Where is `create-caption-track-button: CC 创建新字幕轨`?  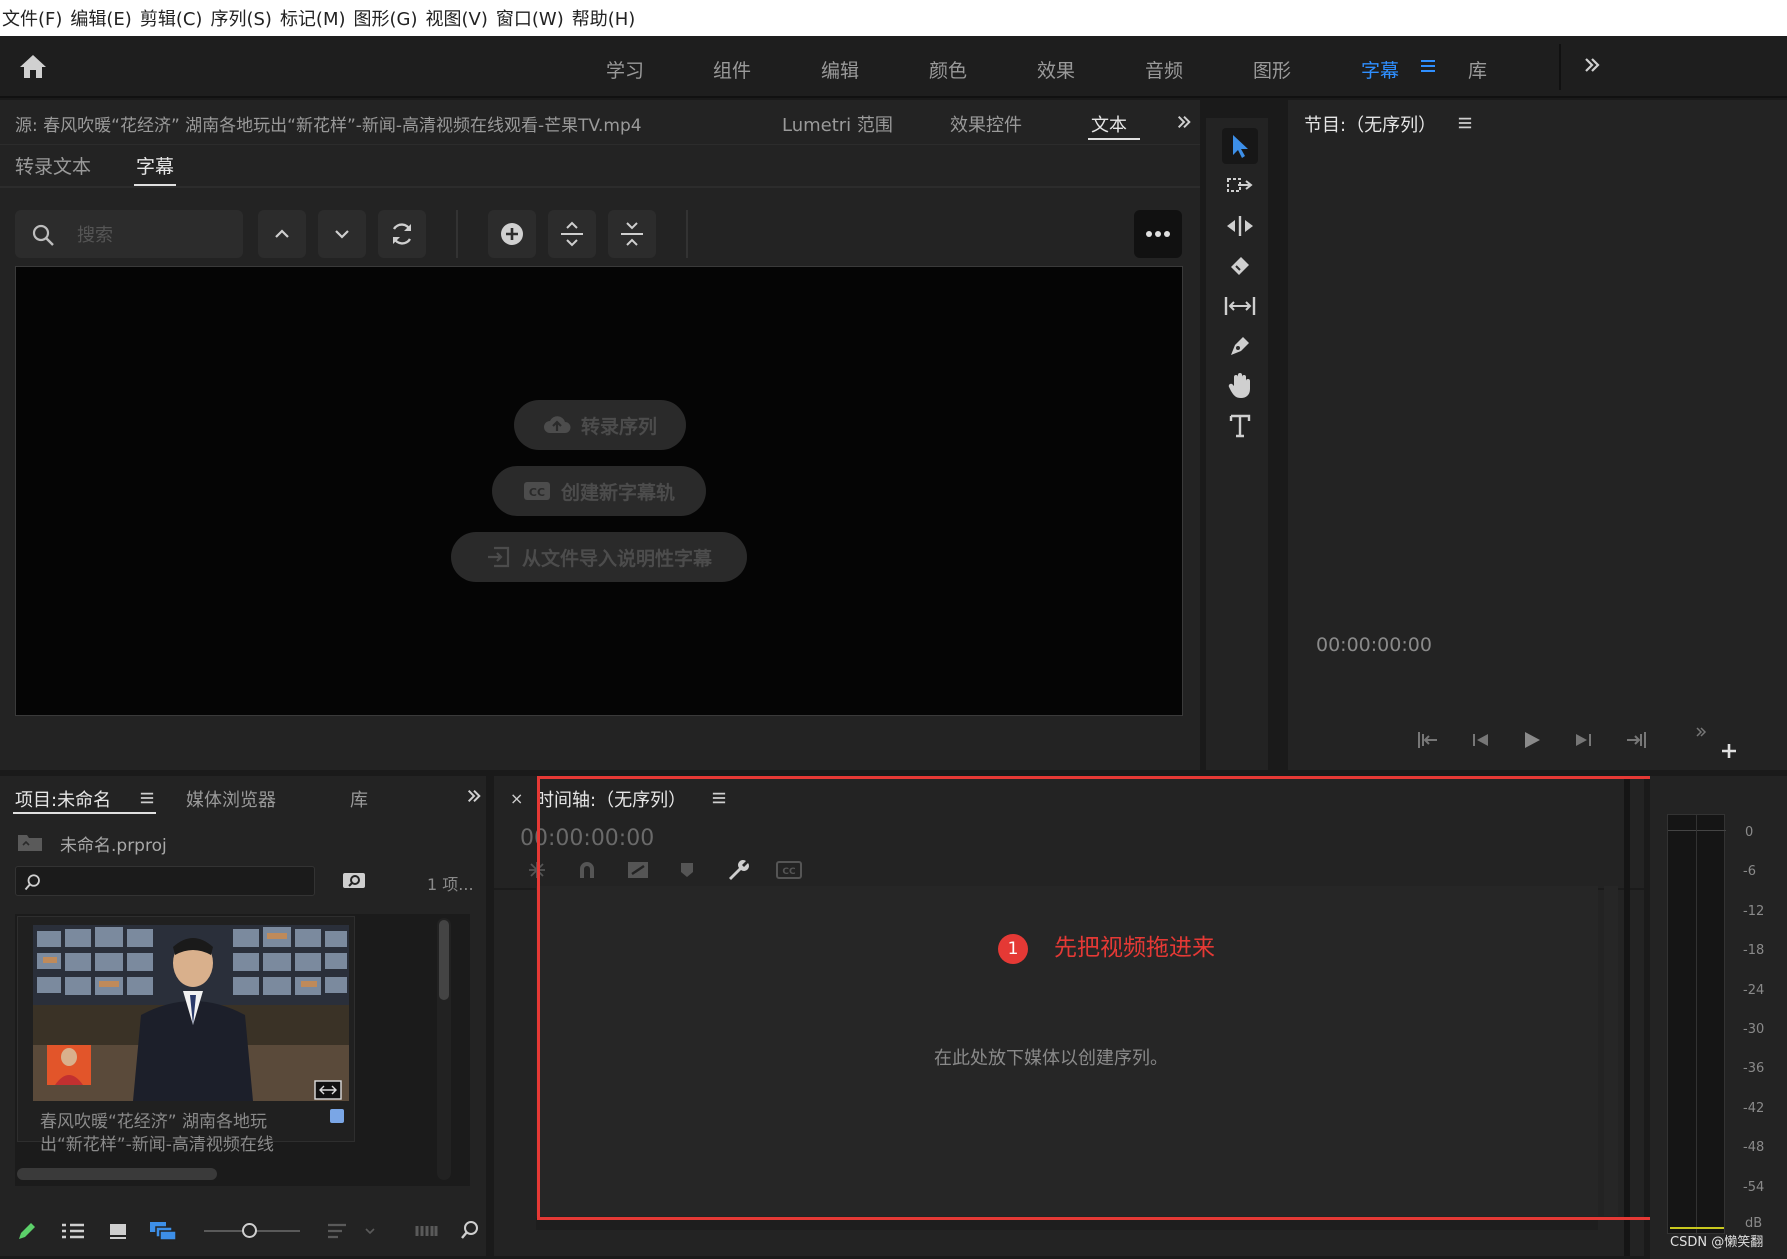 create-caption-track-button: CC 创建新字幕轨 is located at coordinates (599, 491).